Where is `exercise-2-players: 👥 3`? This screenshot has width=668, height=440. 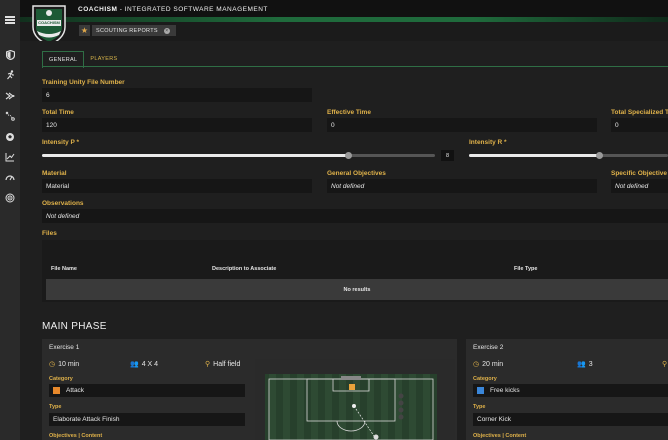 exercise-2-players: 👥 3 is located at coordinates (585, 364).